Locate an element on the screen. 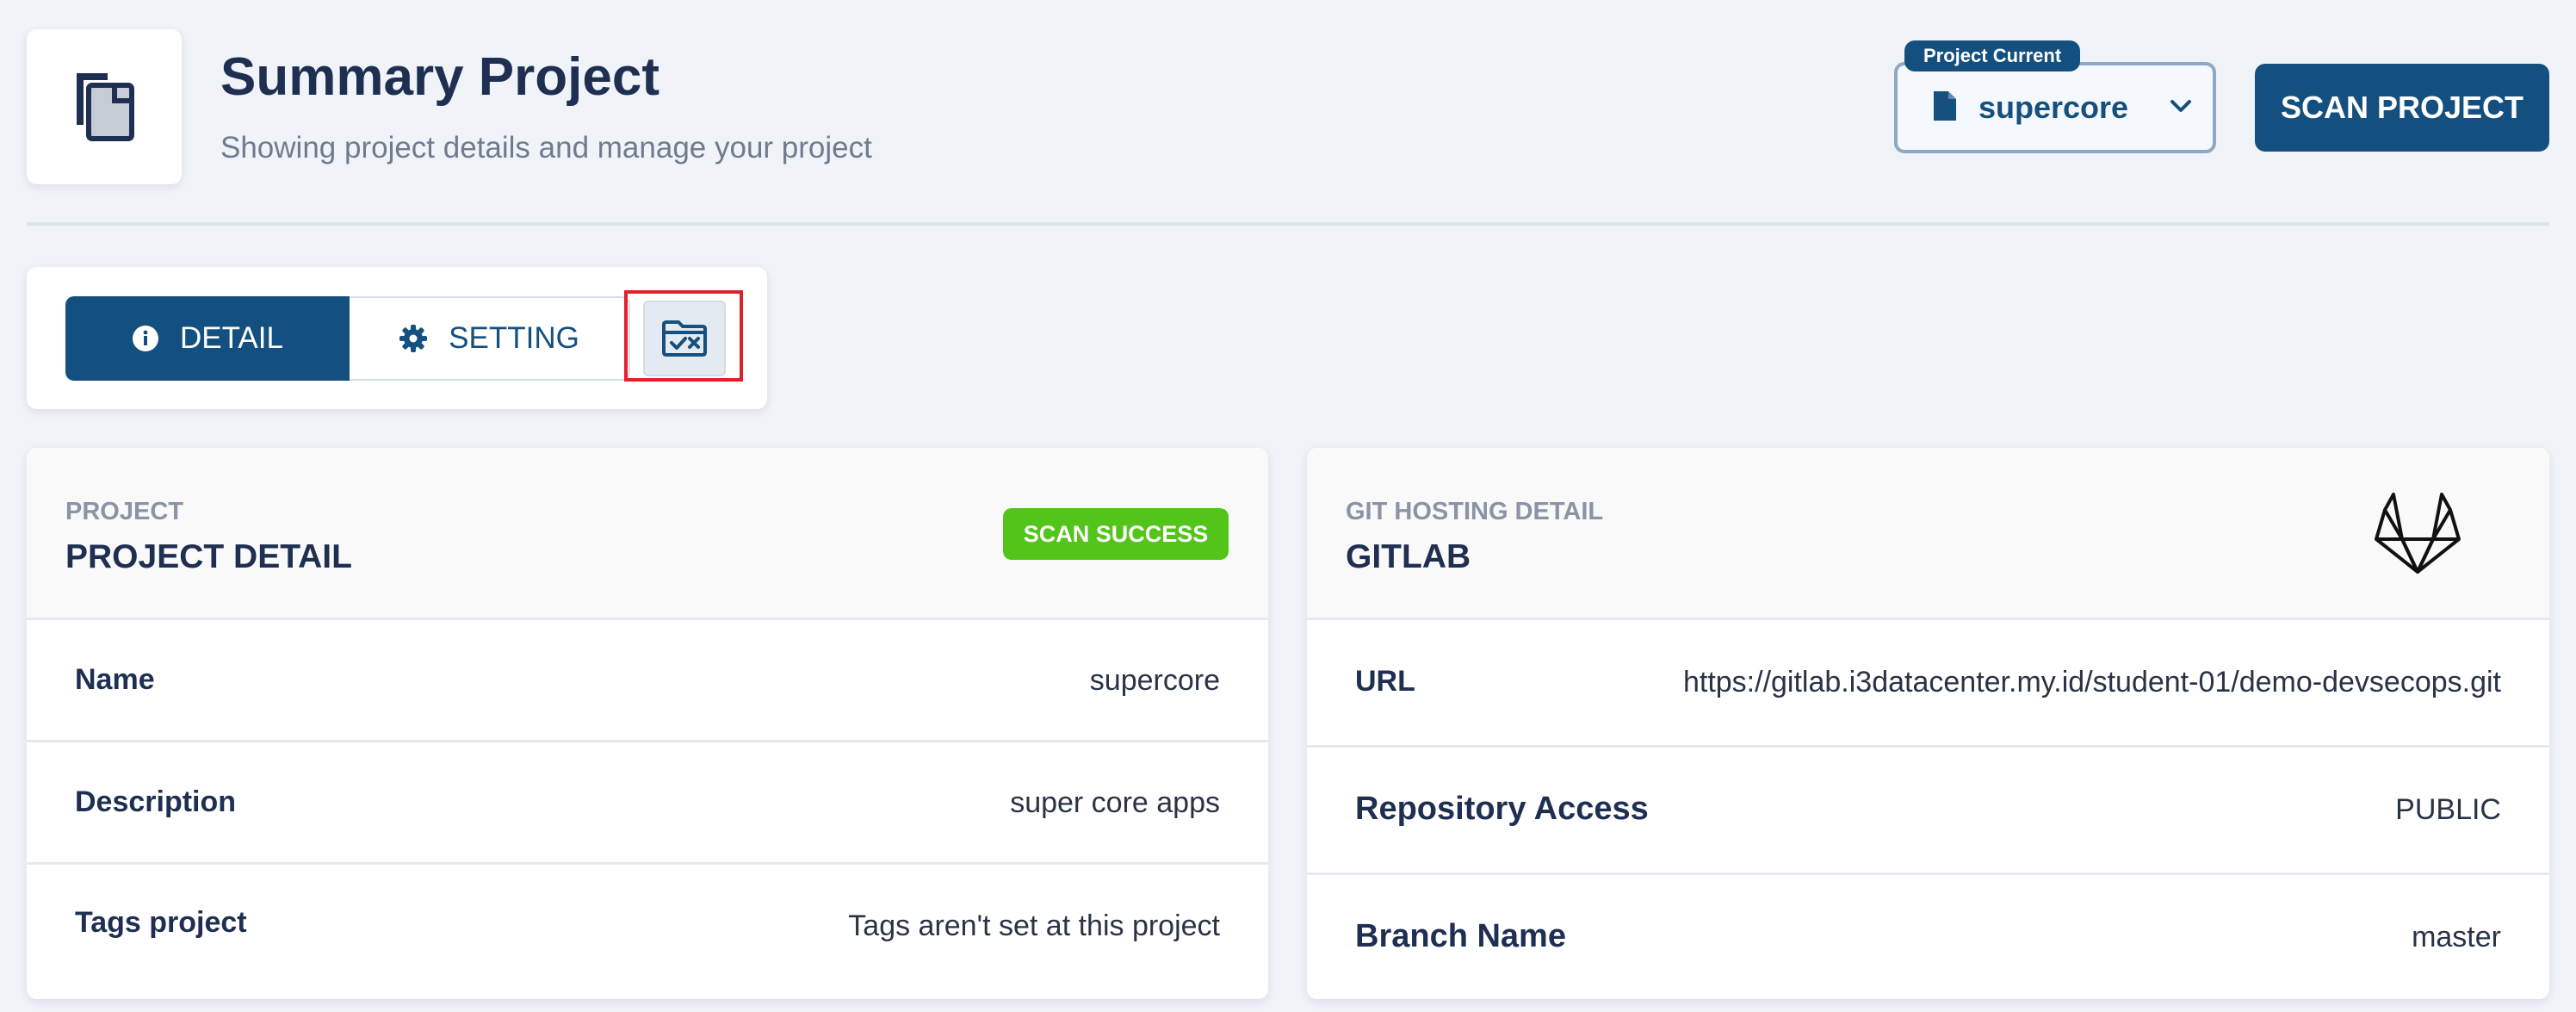 The image size is (2576, 1012). info-row-repository-access: Repository Access PUBLIC is located at coordinates (1928, 811).